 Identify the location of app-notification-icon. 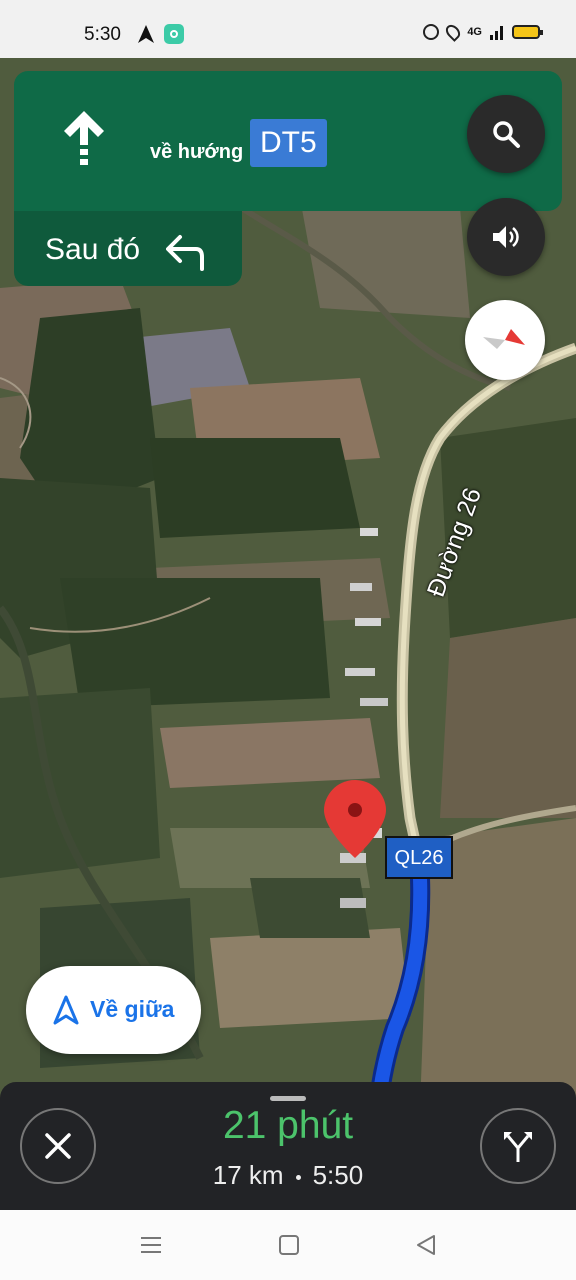
(174, 34).